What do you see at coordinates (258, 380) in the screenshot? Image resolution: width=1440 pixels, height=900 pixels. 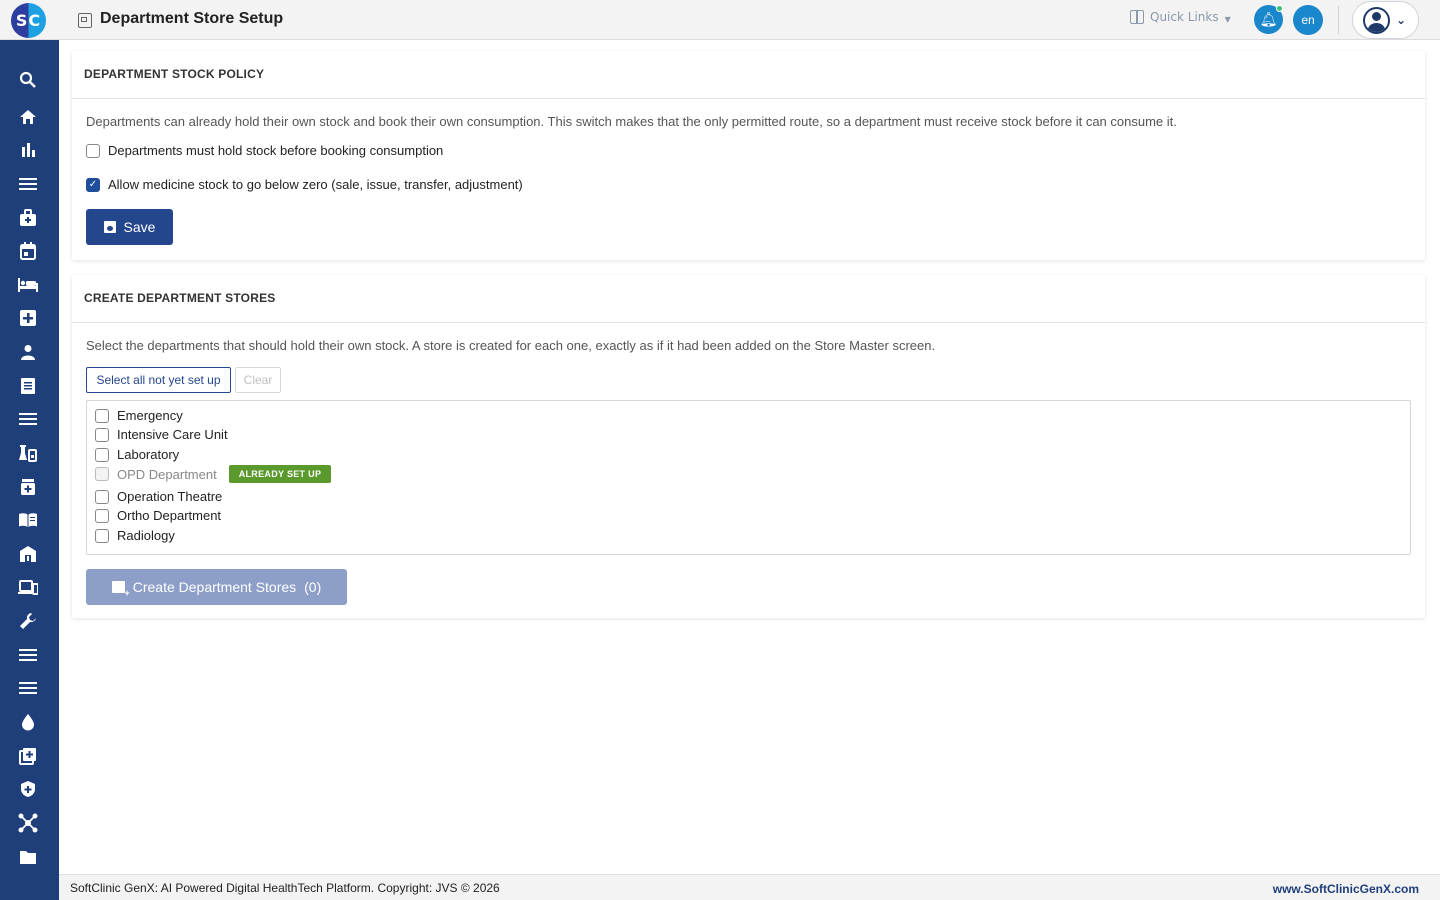 I see `clear-button: Clear` at bounding box center [258, 380].